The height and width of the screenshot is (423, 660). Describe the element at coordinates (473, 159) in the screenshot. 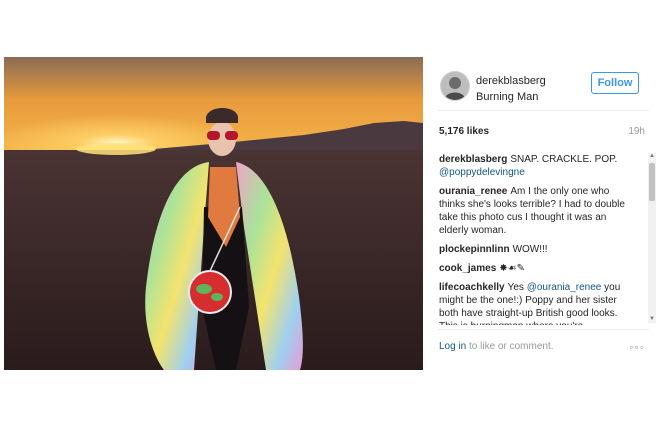

I see `comment-username: derekblasberg` at that location.